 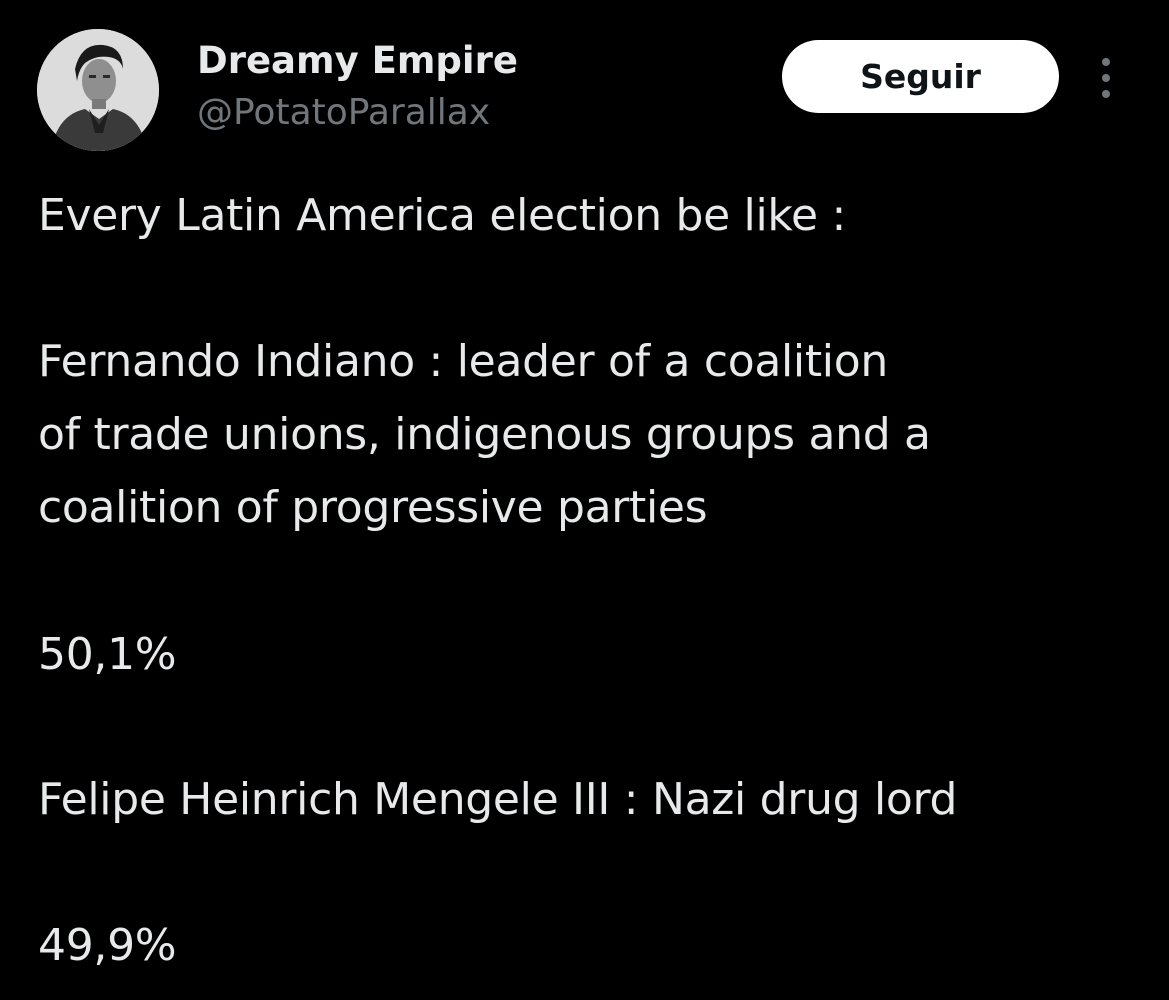 What do you see at coordinates (1107, 78) in the screenshot?
I see `more-options-icon` at bounding box center [1107, 78].